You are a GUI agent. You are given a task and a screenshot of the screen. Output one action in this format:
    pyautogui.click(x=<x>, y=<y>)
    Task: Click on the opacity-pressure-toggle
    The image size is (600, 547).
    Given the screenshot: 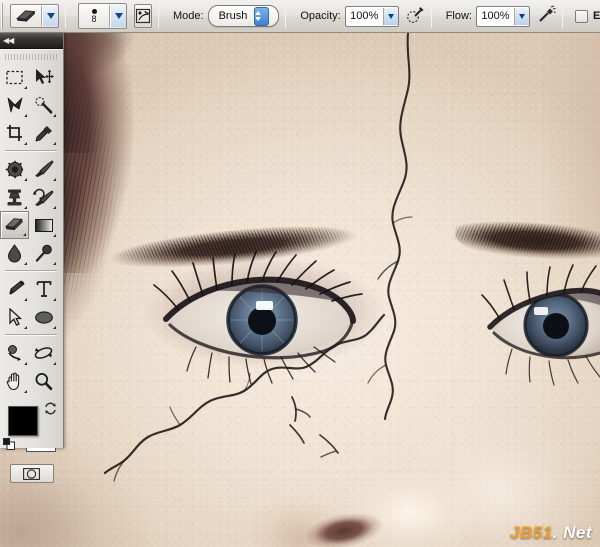 What is the action you would take?
    pyautogui.click(x=415, y=16)
    